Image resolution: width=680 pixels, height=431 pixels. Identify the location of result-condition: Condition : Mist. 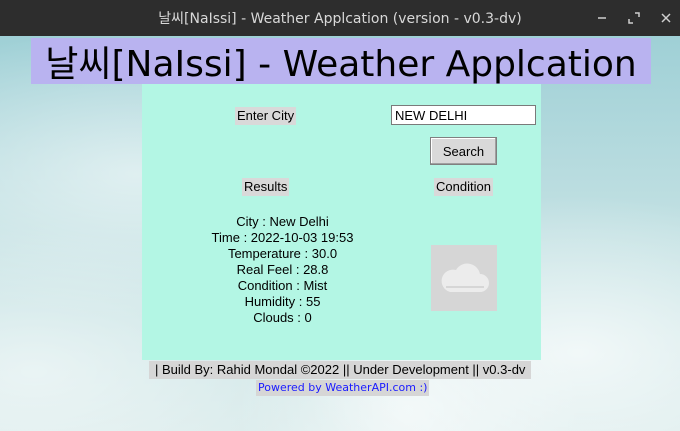
(282, 285).